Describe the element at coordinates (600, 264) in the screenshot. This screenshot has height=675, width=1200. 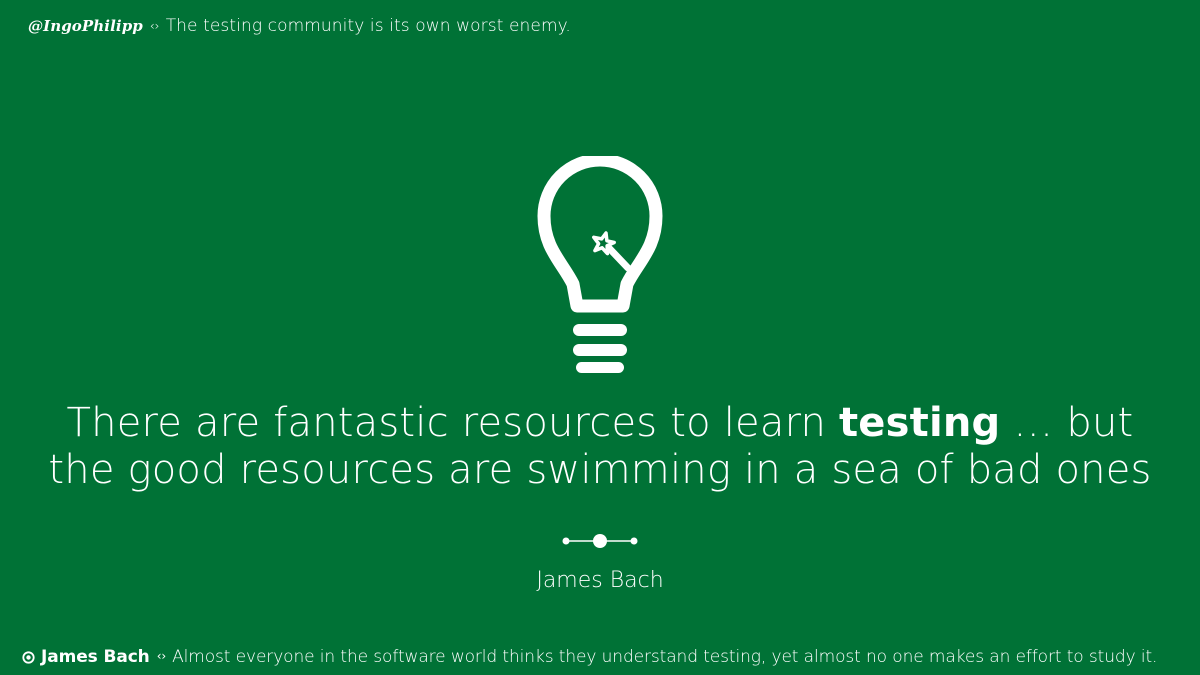
I see `lightbulb-wand-icon` at that location.